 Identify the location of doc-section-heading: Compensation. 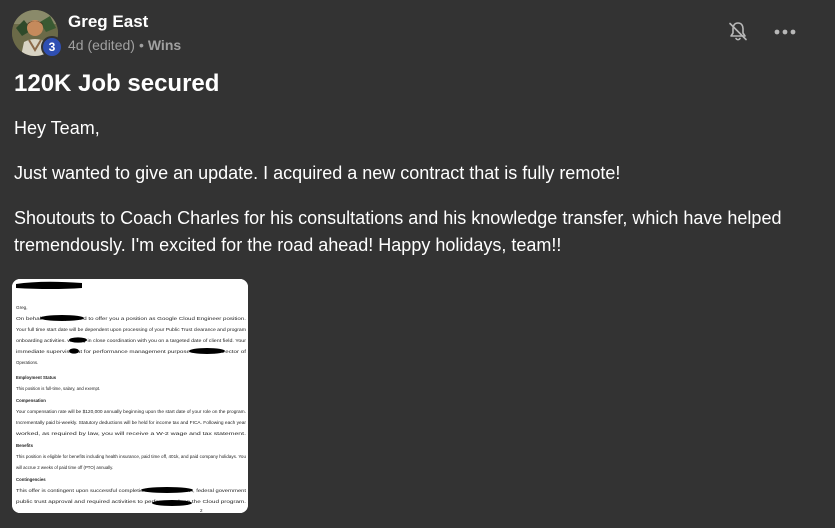
(31, 400).